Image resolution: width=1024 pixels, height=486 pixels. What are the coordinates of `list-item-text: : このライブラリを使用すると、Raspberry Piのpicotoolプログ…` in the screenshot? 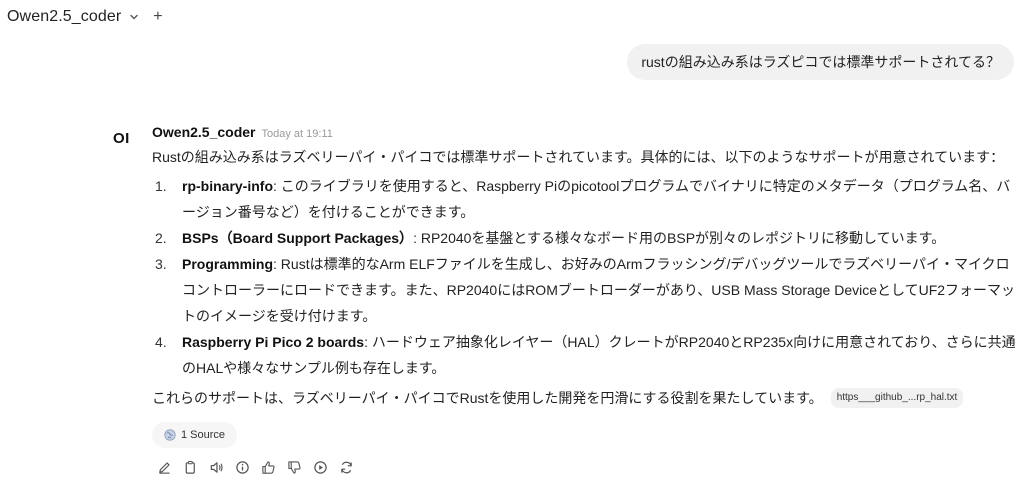 It's located at (596, 199).